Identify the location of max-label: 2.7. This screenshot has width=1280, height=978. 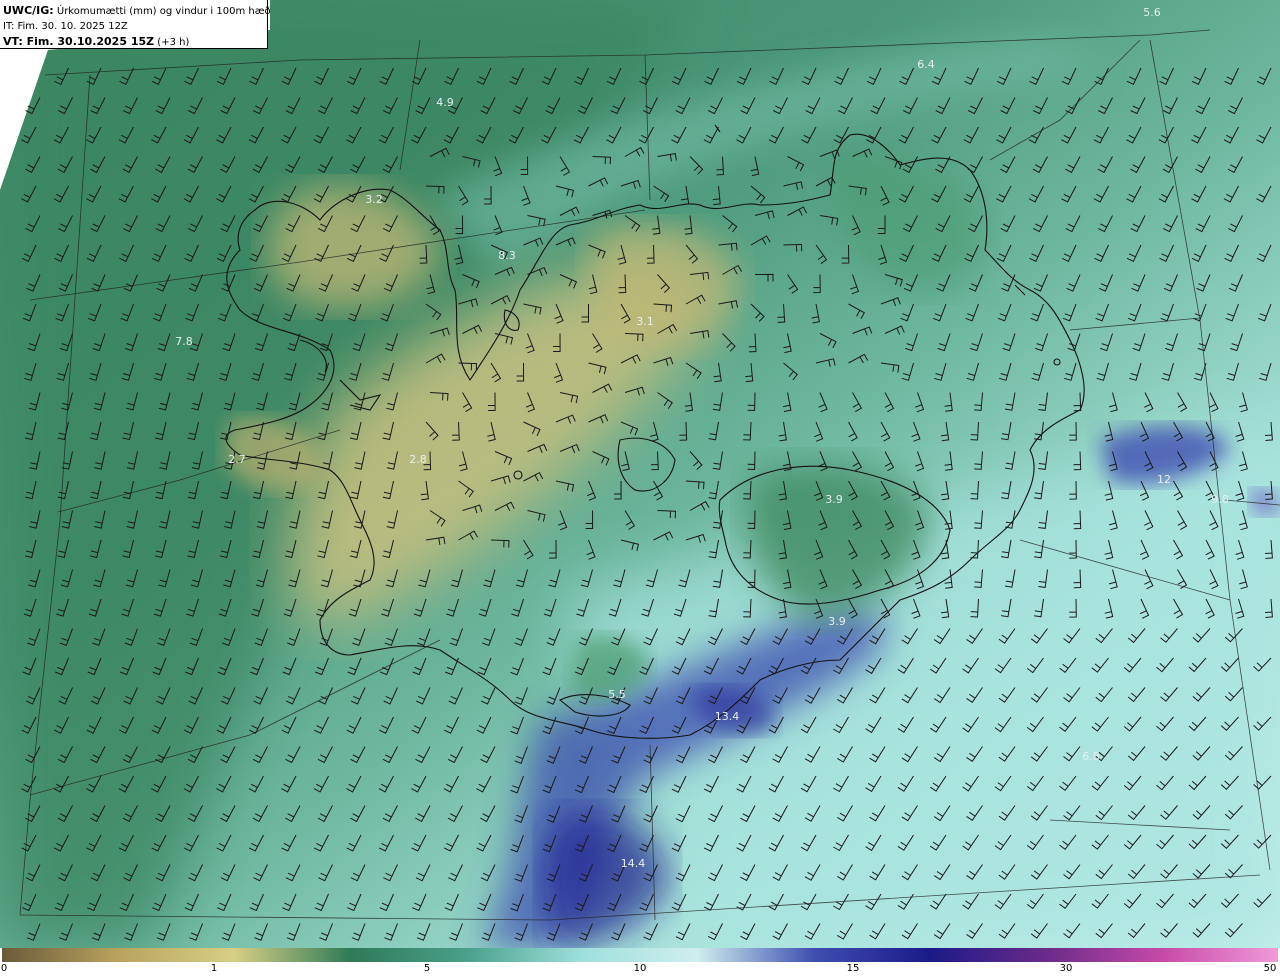
(237, 459).